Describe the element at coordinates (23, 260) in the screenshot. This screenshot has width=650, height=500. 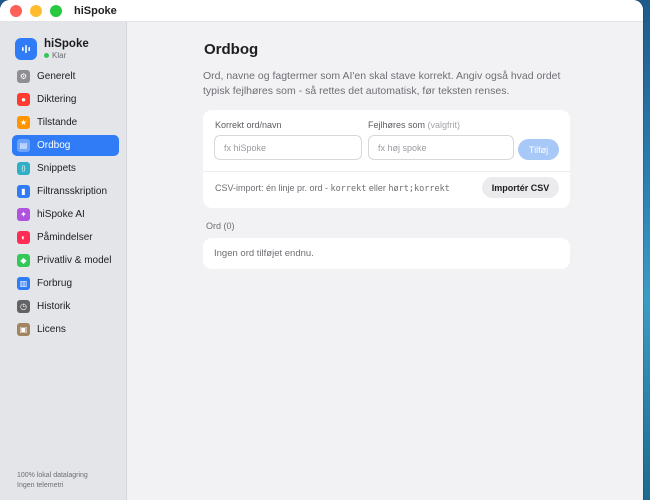
I see `shield-icon: ◆` at that location.